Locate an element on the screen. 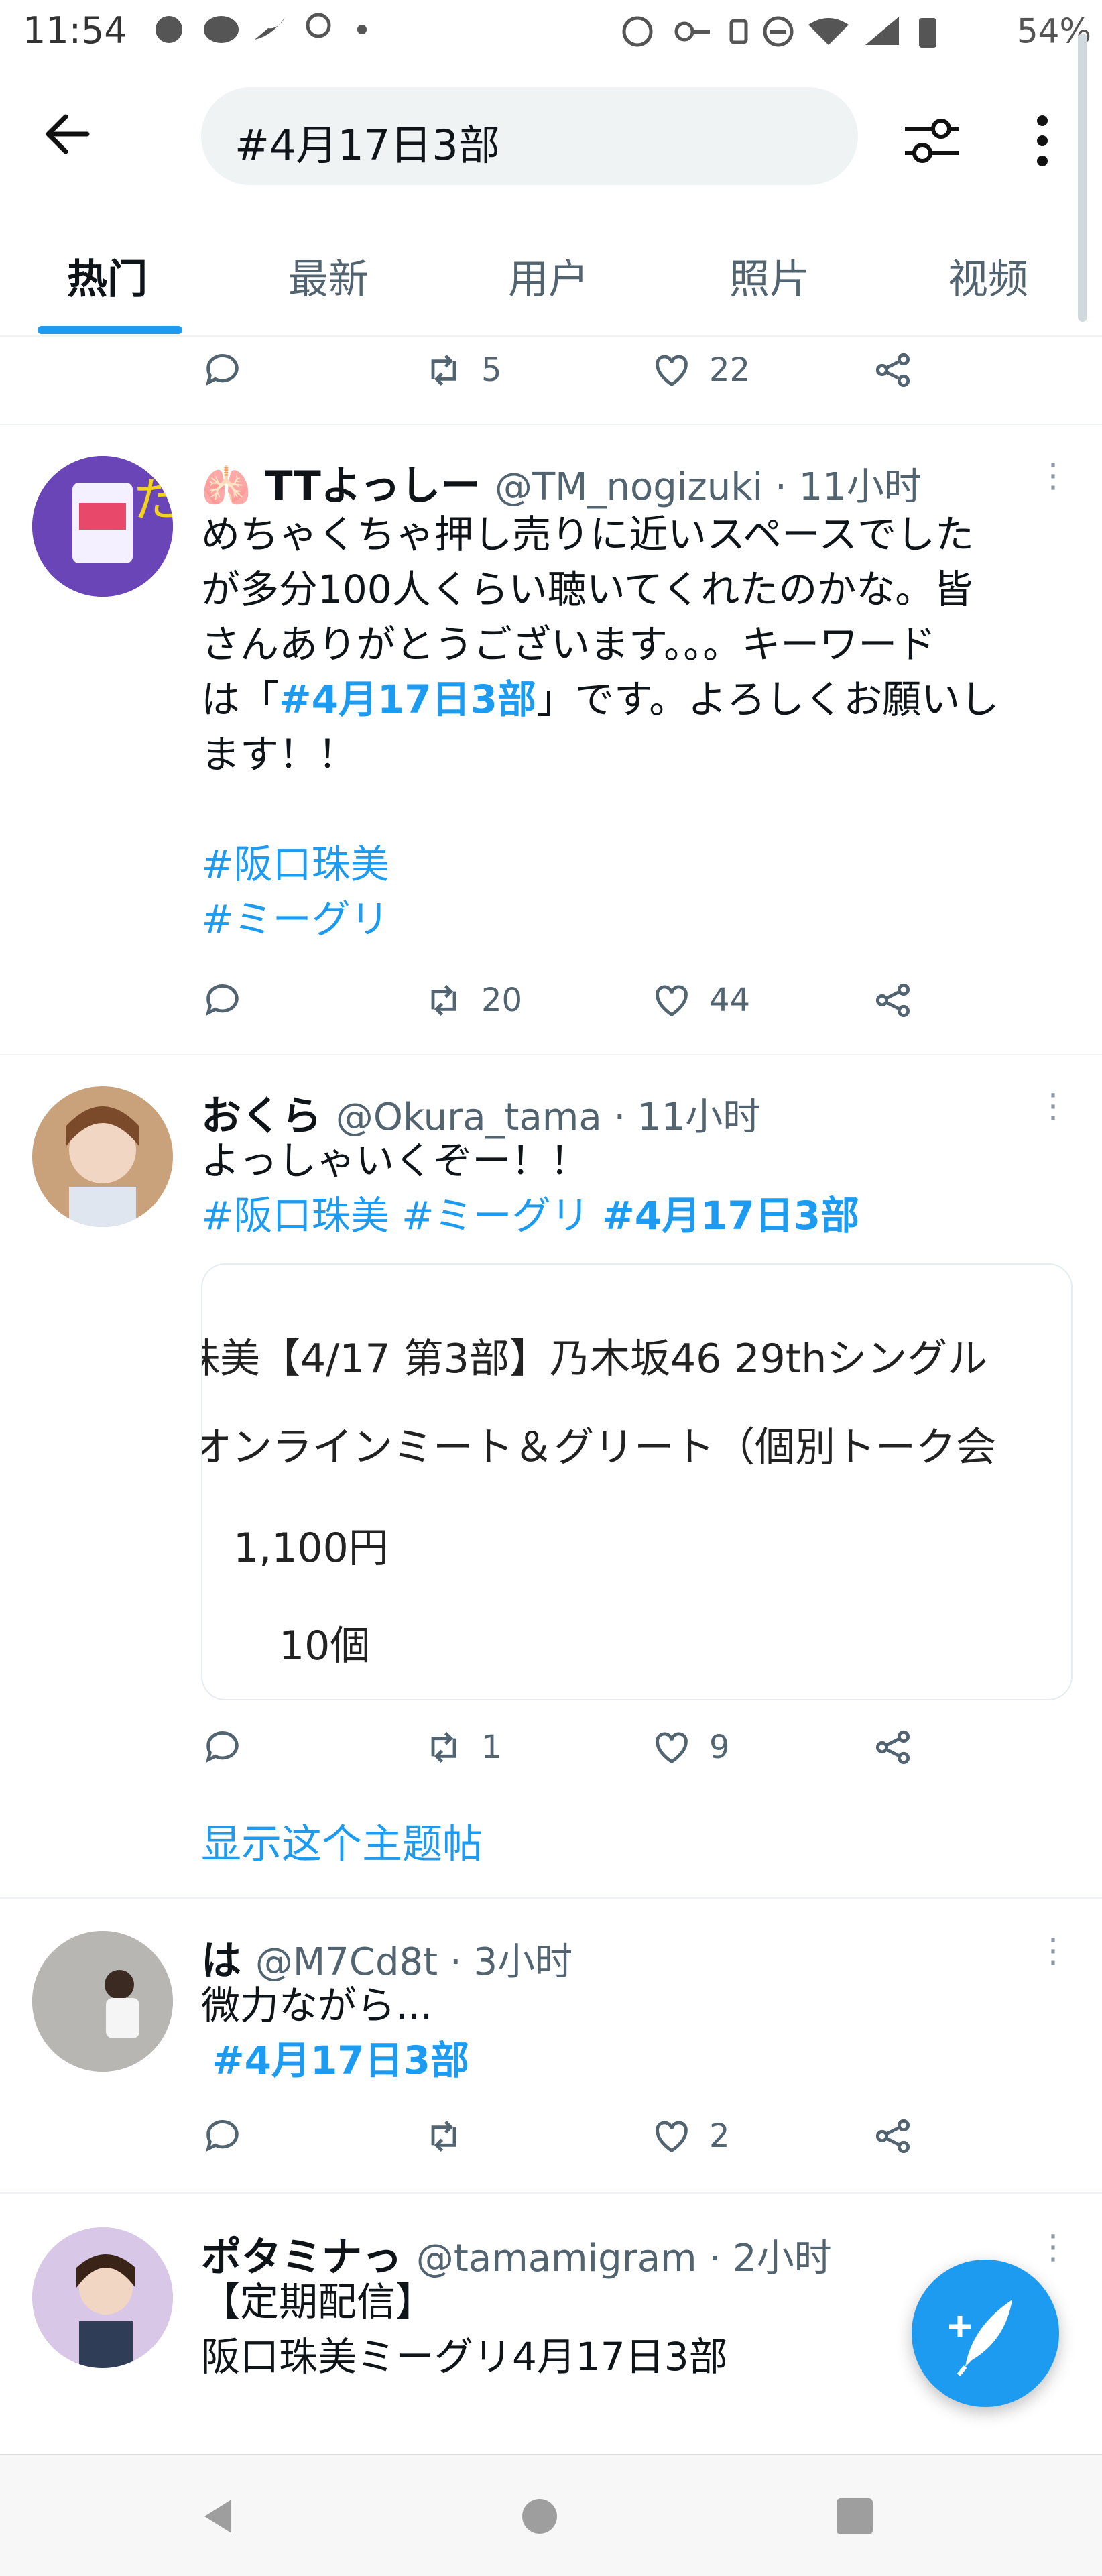 The image size is (1102, 2576). tweet-actions: 5 22 is located at coordinates (623, 370).